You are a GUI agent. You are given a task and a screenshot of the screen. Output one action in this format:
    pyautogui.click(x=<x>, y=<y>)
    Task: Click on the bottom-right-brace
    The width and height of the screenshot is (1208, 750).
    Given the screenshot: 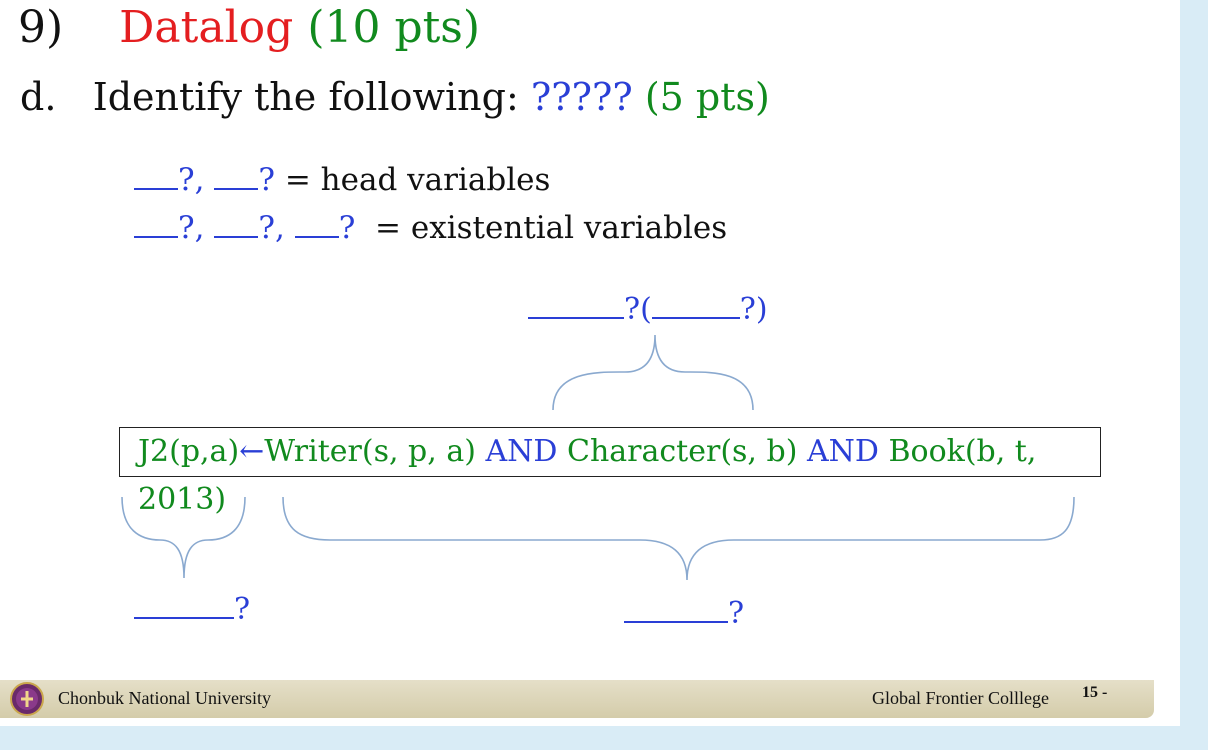 What is the action you would take?
    pyautogui.click(x=678, y=538)
    